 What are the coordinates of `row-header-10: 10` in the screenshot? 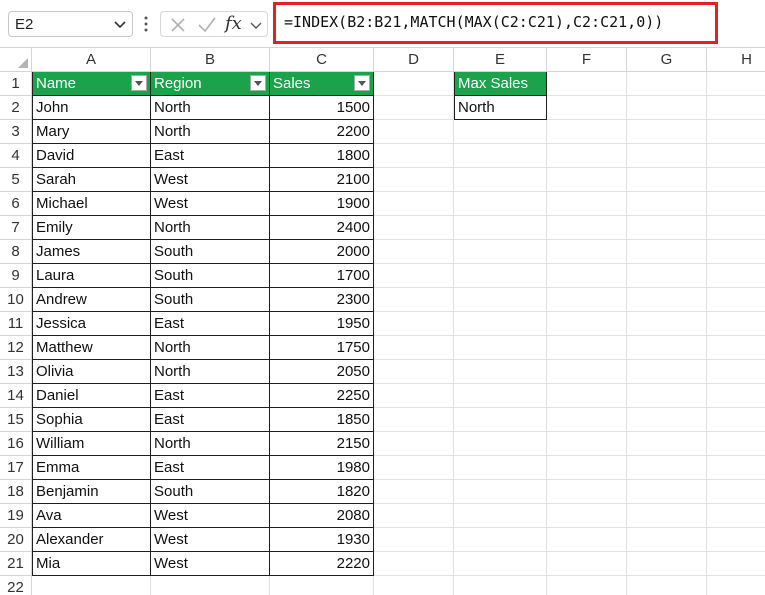 It's located at (16, 300).